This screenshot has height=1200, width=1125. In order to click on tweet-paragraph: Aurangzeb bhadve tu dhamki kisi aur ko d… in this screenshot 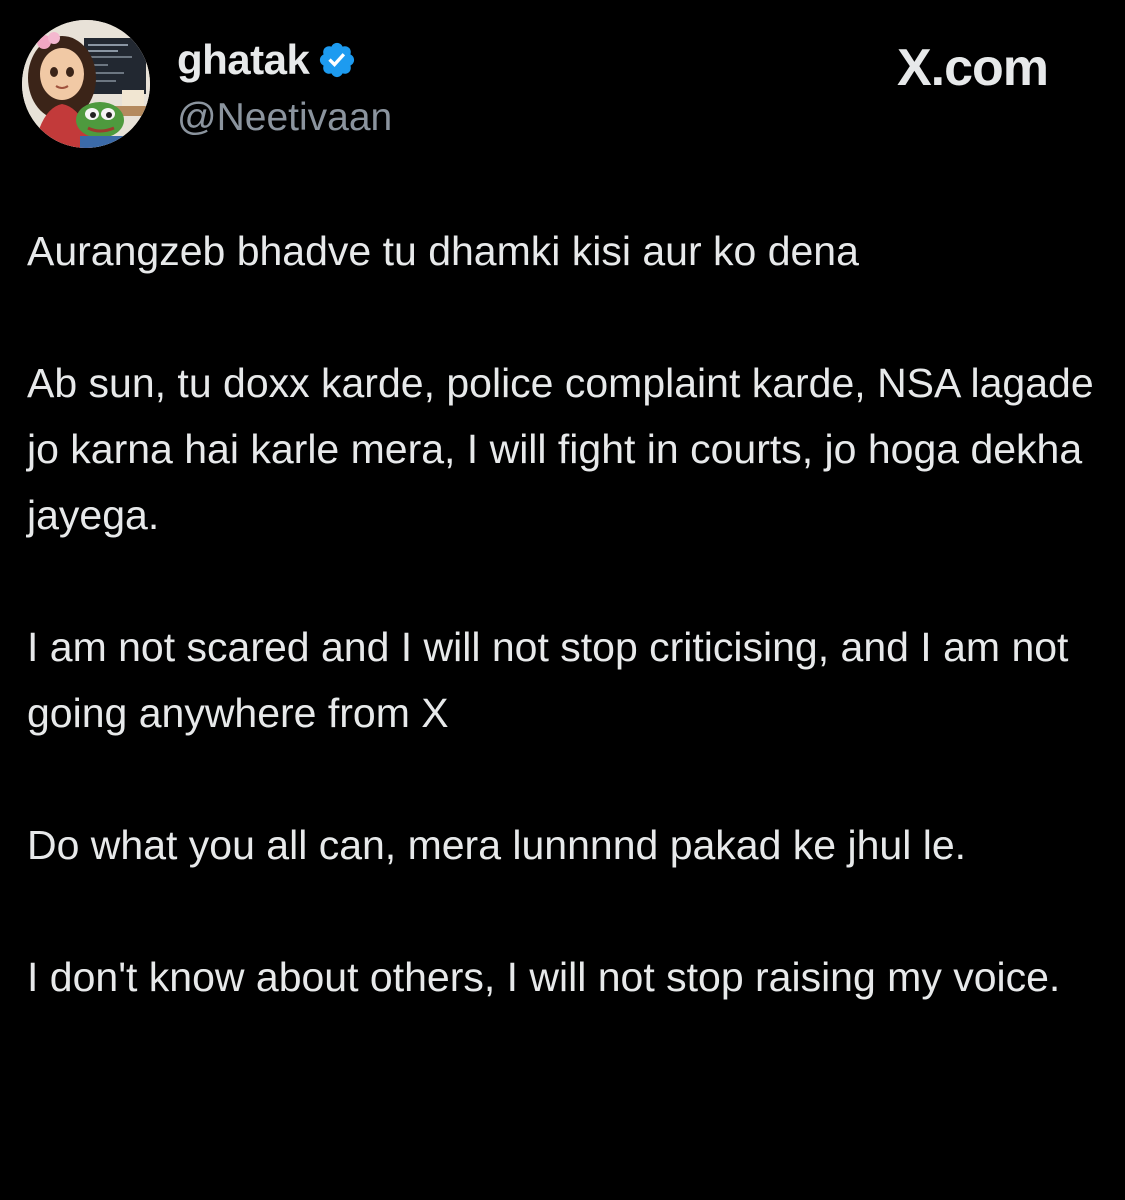, I will do `click(443, 251)`.